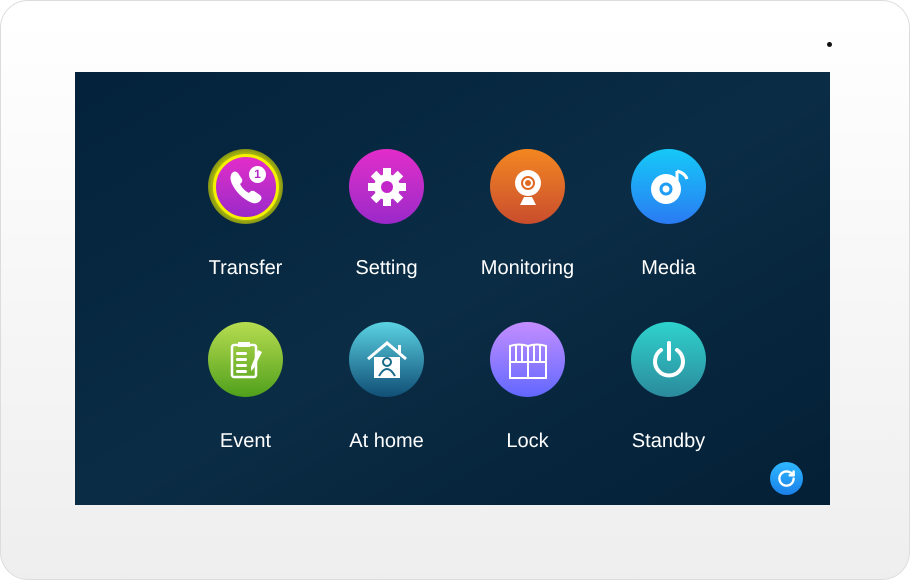 The height and width of the screenshot is (582, 912). Describe the element at coordinates (669, 441) in the screenshot. I see `tile-label: Standby` at that location.